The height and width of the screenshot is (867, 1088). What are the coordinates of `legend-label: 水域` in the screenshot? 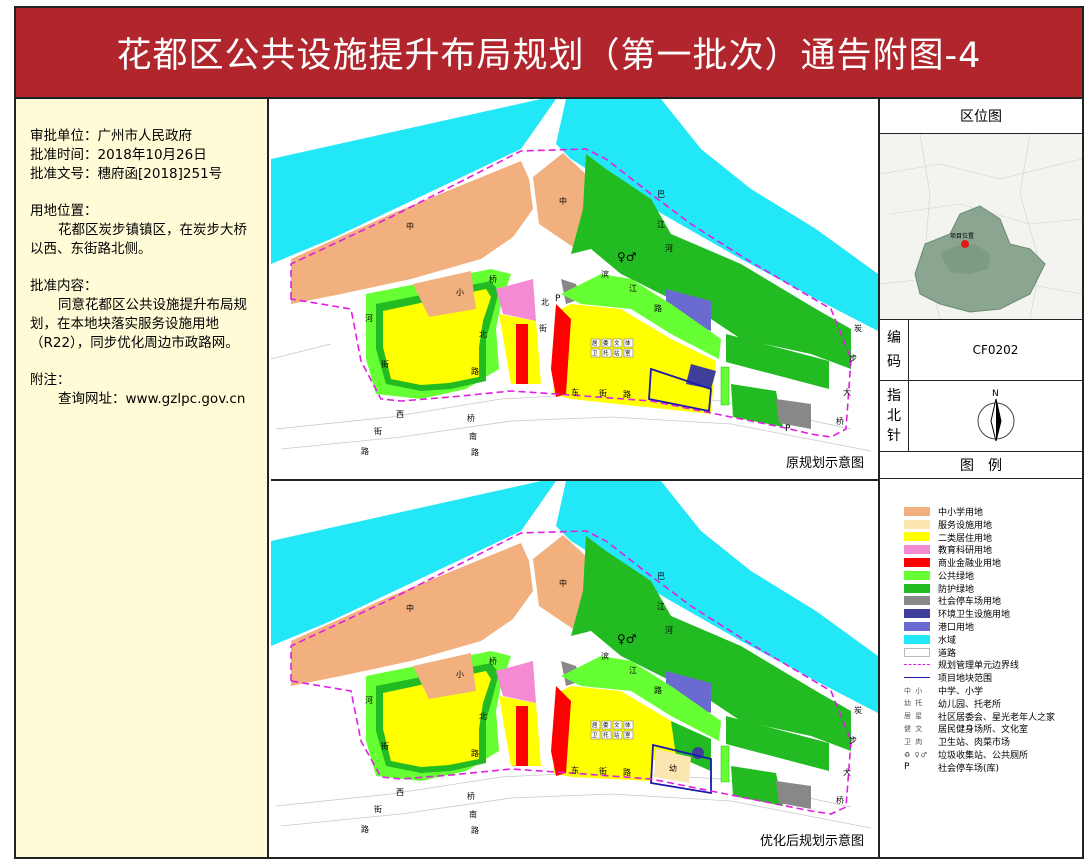 It's located at (947, 640).